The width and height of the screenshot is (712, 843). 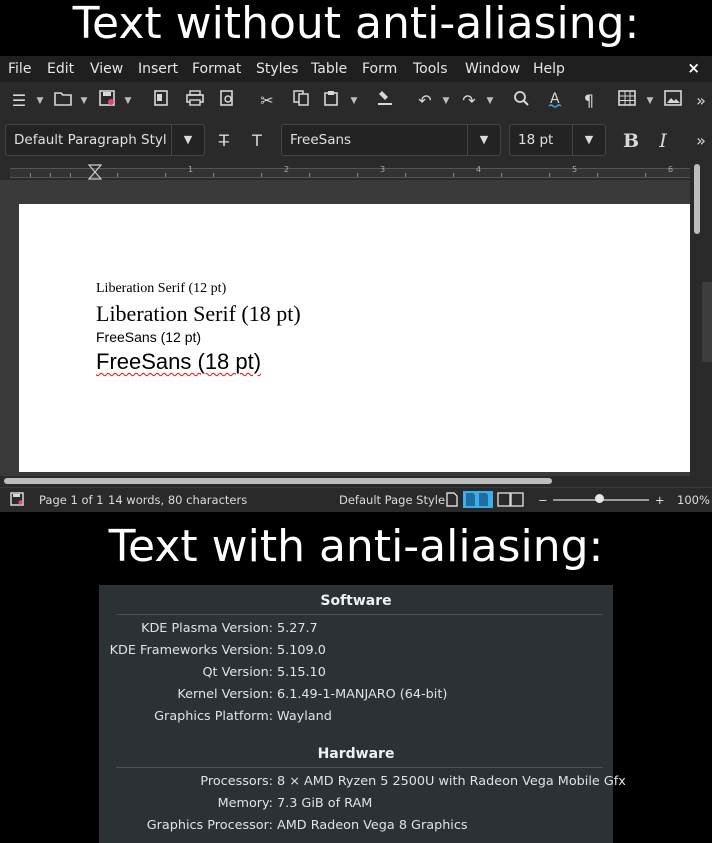 What do you see at coordinates (304, 716) in the screenshot?
I see `graphics-platform-value: Wayland` at bounding box center [304, 716].